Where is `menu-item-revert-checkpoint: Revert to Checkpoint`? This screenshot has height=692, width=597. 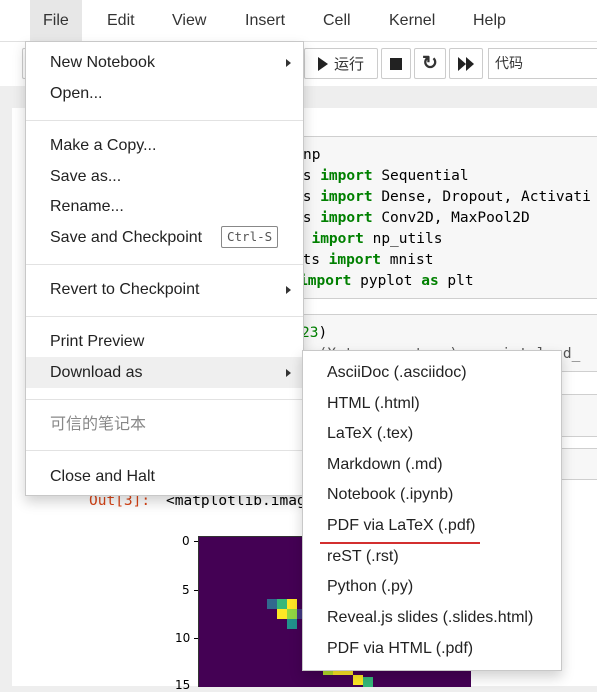
menu-item-revert-checkpoint: Revert to Checkpoint is located at coordinates (164, 289).